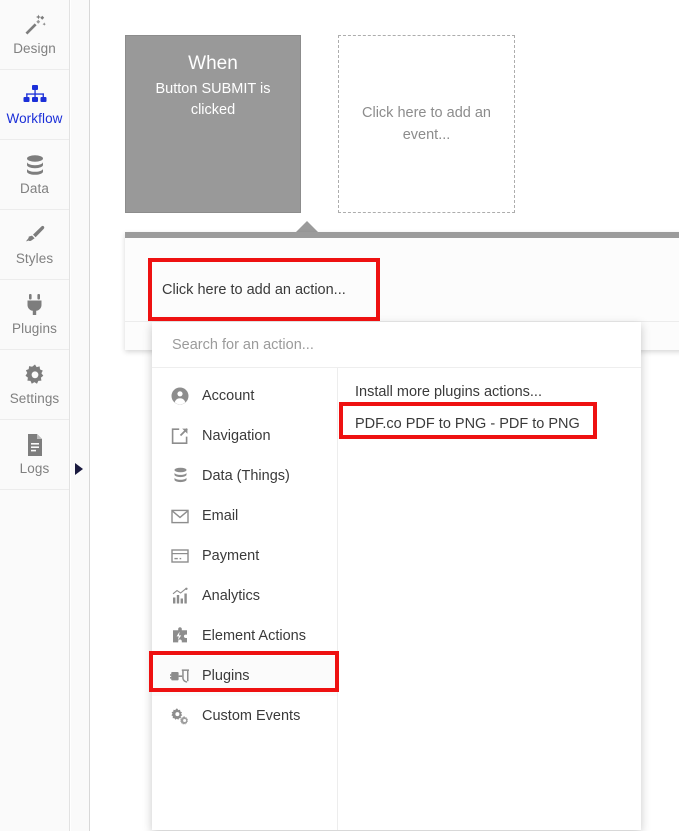 This screenshot has height=831, width=679. Describe the element at coordinates (34, 259) in the screenshot. I see `sidebar-item-label: Styles` at that location.